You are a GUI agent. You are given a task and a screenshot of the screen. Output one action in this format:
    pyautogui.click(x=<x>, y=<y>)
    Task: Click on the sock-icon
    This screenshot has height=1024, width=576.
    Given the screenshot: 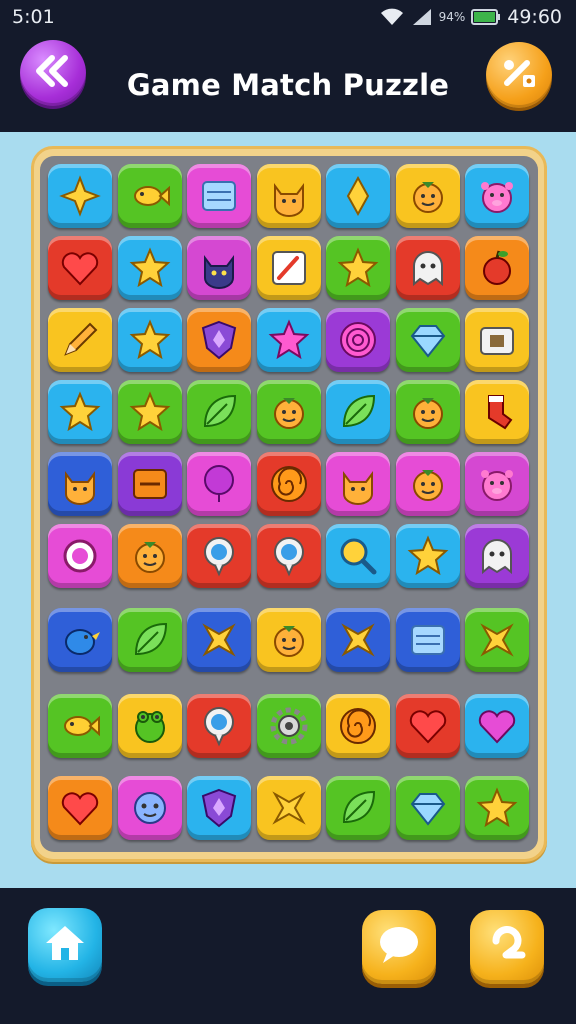 What is the action you would take?
    pyautogui.click(x=497, y=412)
    